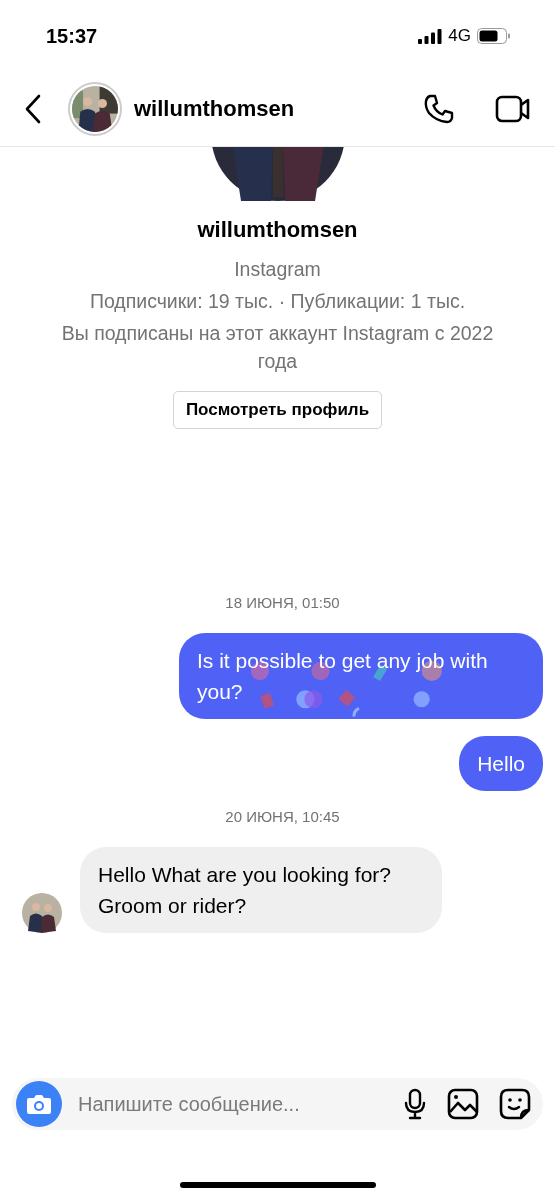 The height and width of the screenshot is (1200, 555). I want to click on status-time: 15:37, so click(72, 36).